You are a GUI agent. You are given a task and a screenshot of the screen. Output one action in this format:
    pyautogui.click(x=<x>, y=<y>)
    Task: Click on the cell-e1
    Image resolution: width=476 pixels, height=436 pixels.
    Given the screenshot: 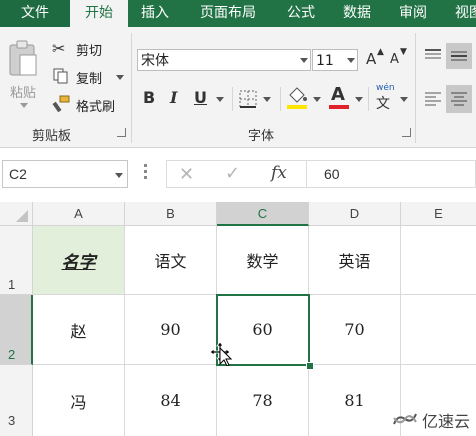 What is the action you would take?
    pyautogui.click(x=438, y=260)
    